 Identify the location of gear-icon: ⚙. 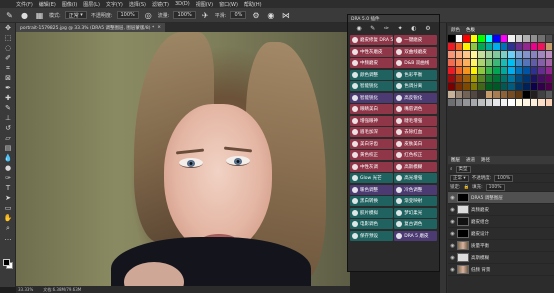
(255, 15).